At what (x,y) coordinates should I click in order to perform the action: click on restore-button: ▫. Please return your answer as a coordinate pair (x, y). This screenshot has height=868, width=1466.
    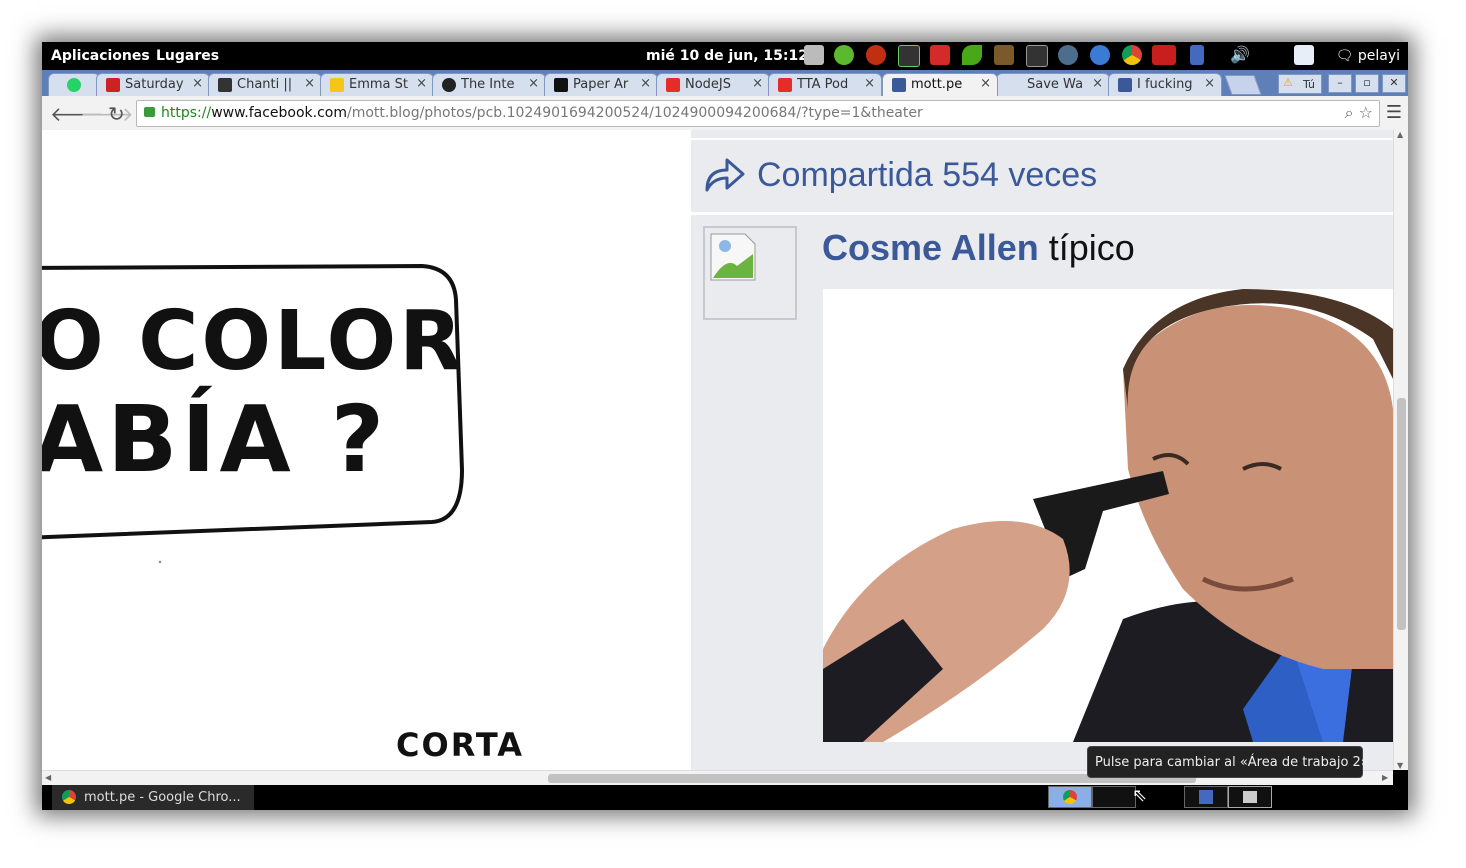
    Looking at the image, I should click on (1367, 83).